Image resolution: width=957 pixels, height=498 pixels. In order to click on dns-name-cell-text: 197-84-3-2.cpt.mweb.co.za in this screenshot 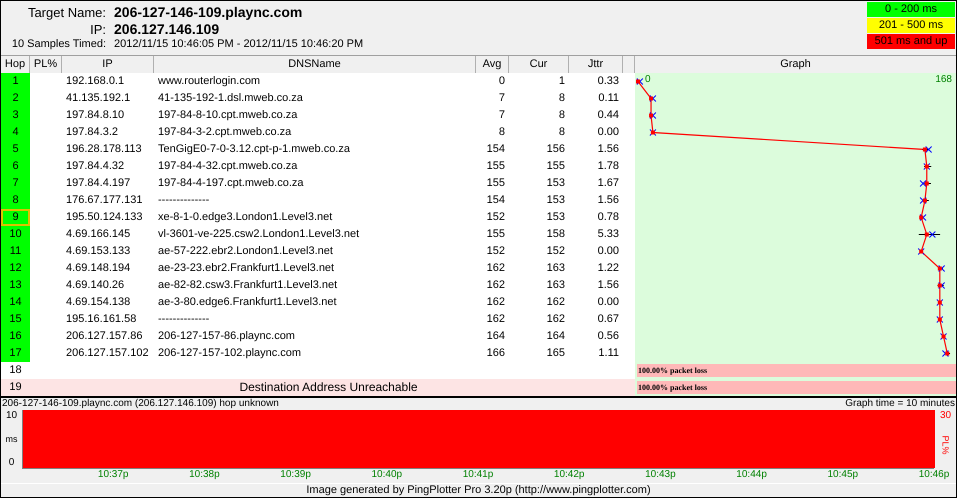, I will do `click(224, 132)`.